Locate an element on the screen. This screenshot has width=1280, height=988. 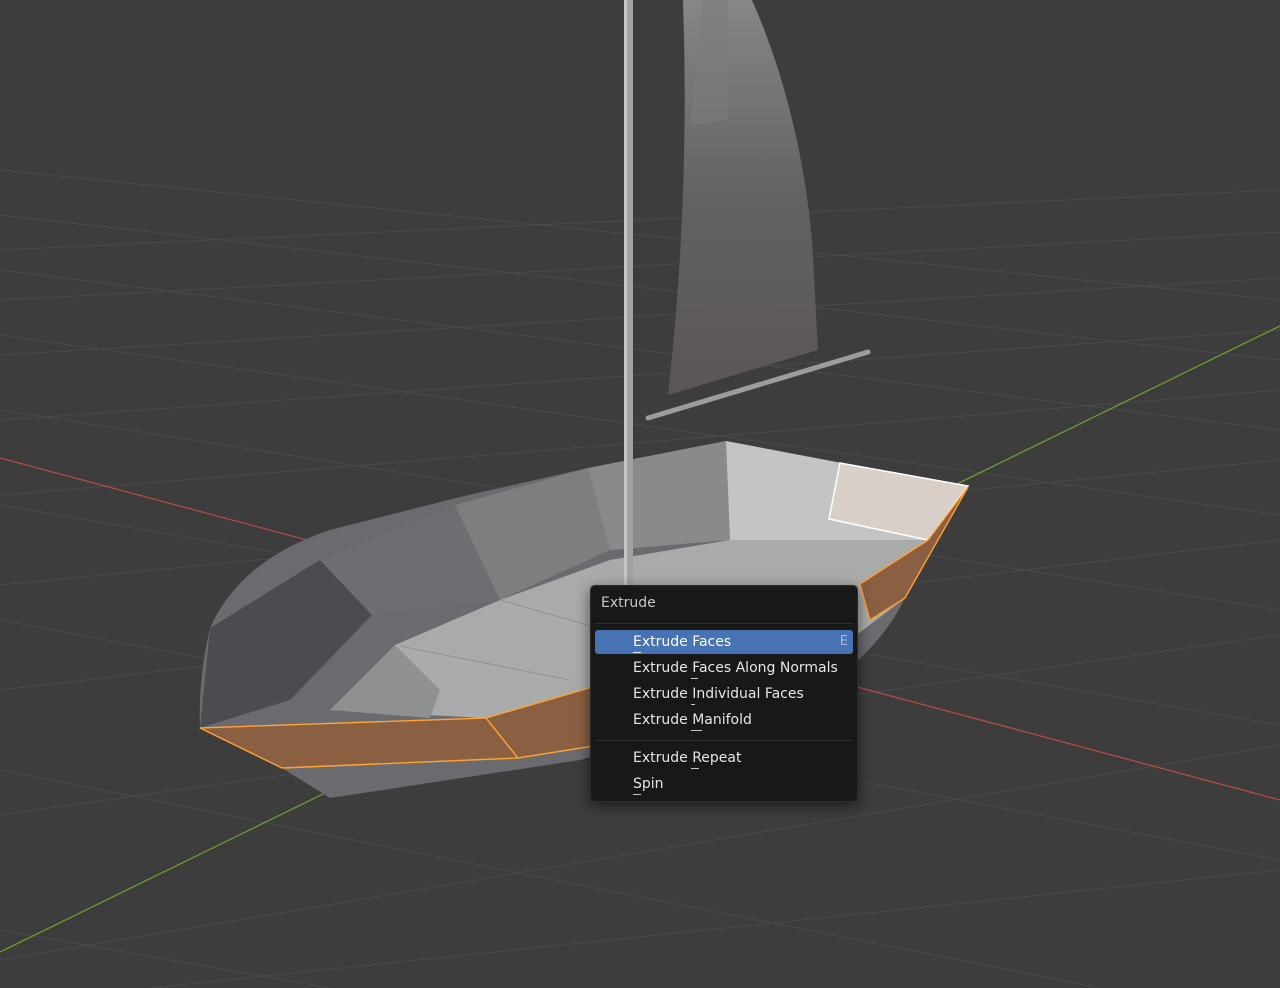
menu-item-extrude-faces-along-normals: Extrude Faces Along Normals is located at coordinates (724, 668).